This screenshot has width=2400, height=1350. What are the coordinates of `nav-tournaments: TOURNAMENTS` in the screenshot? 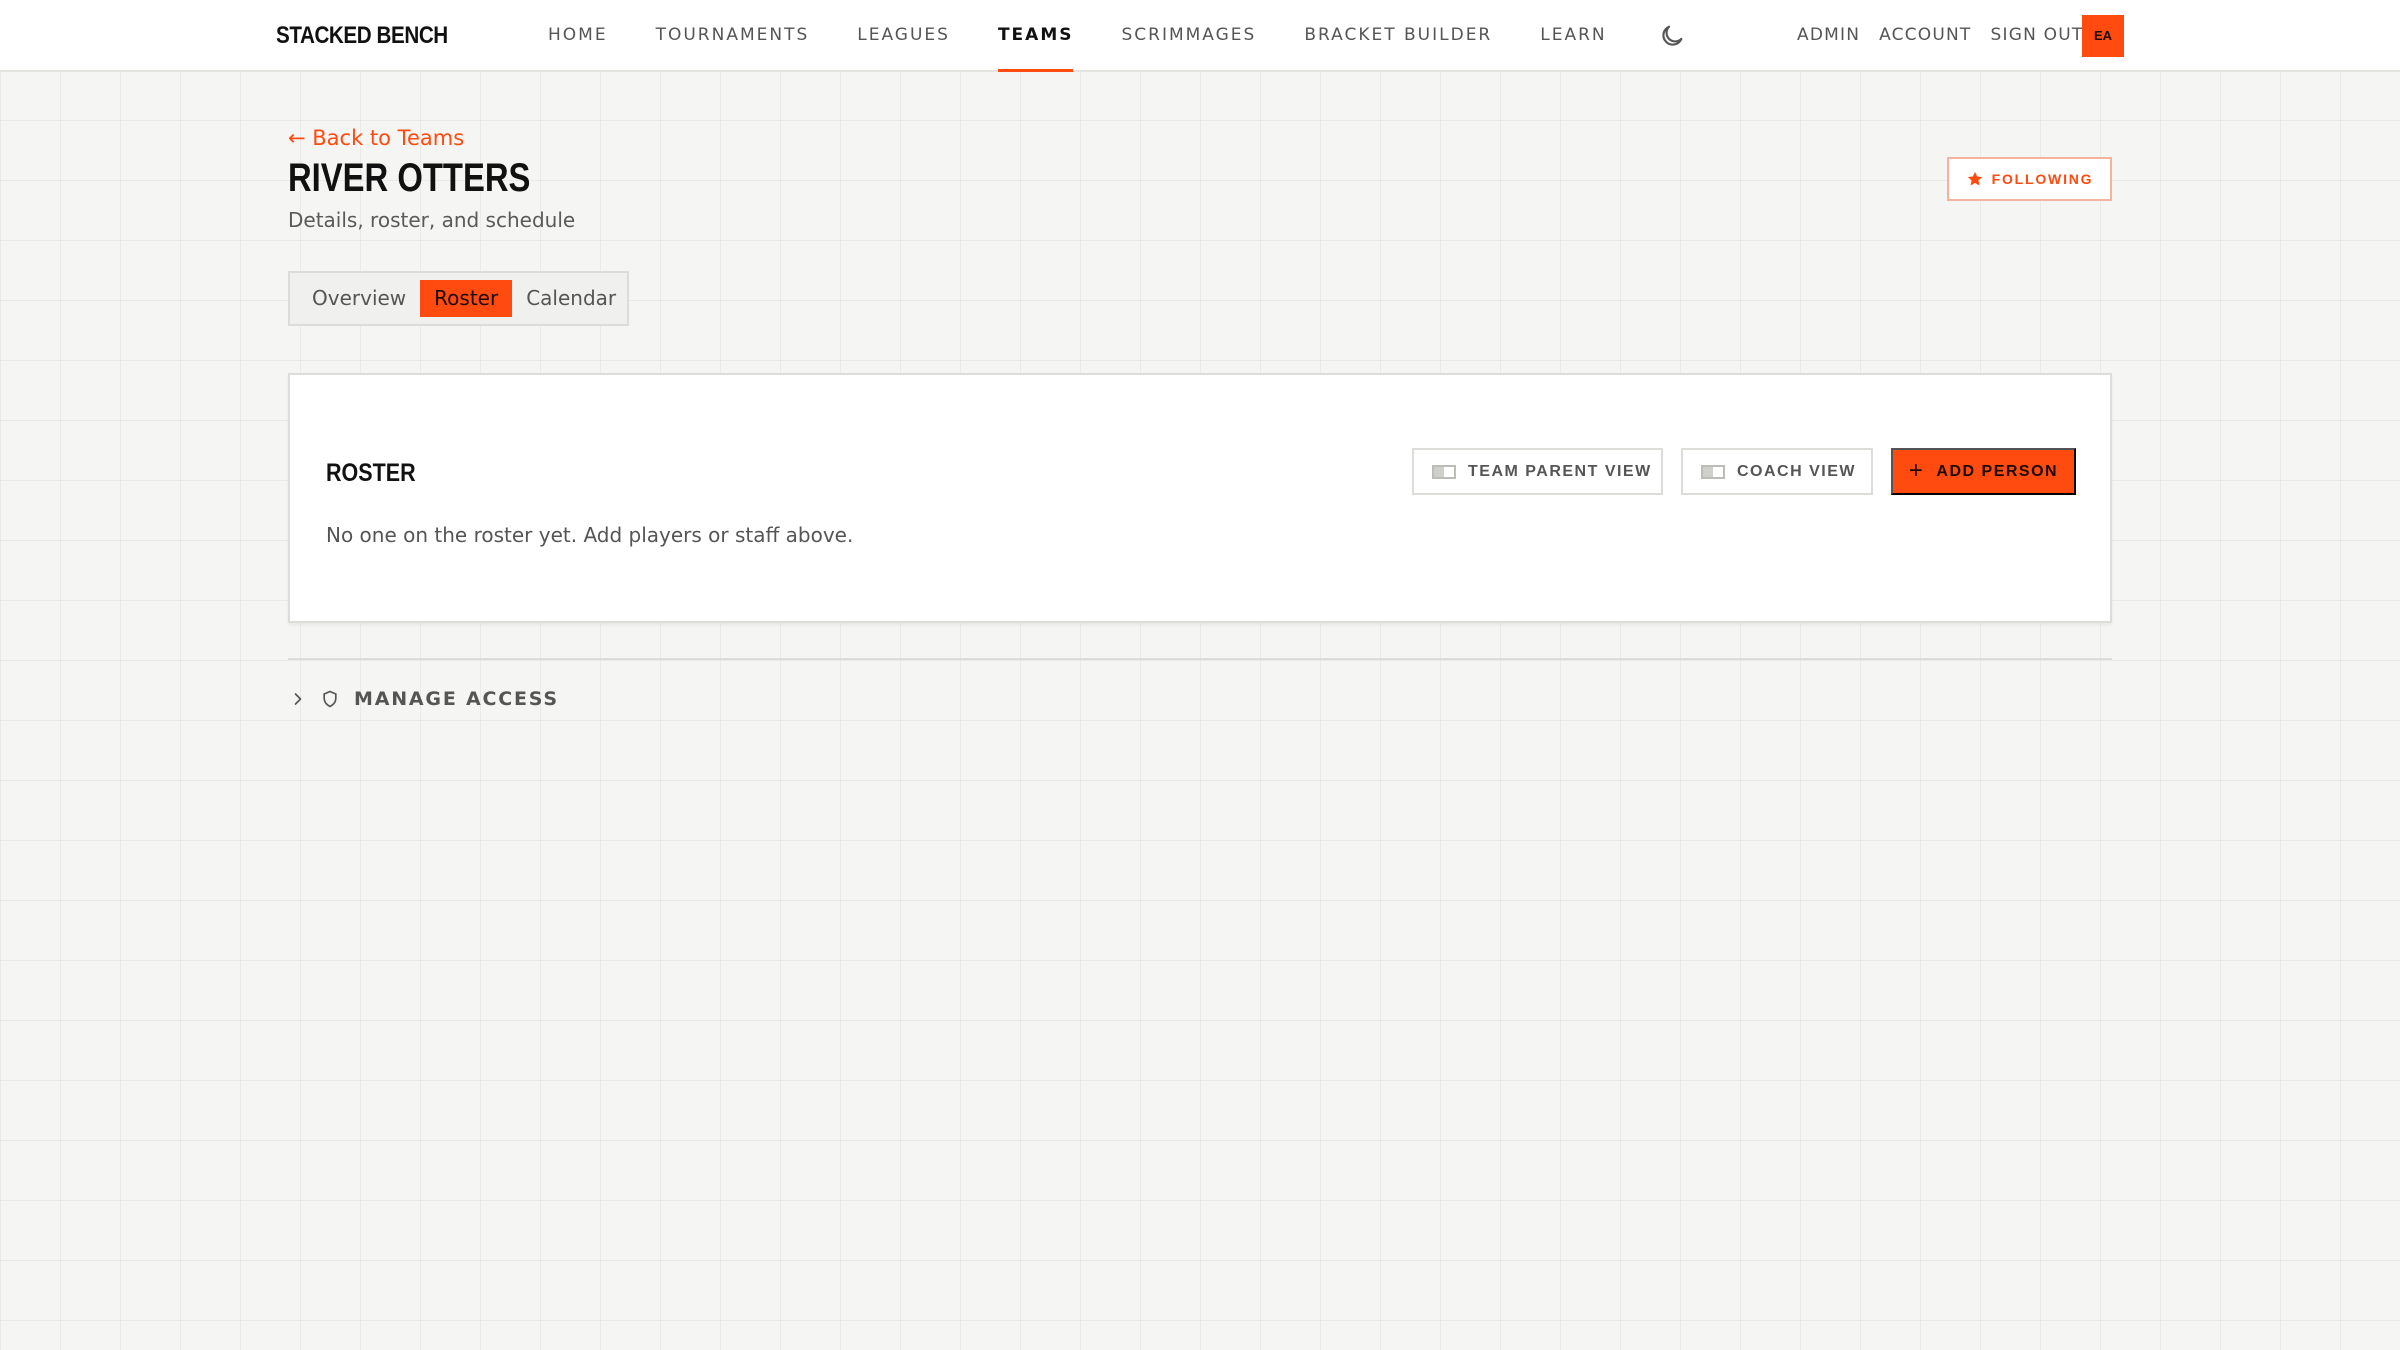 It's located at (733, 36).